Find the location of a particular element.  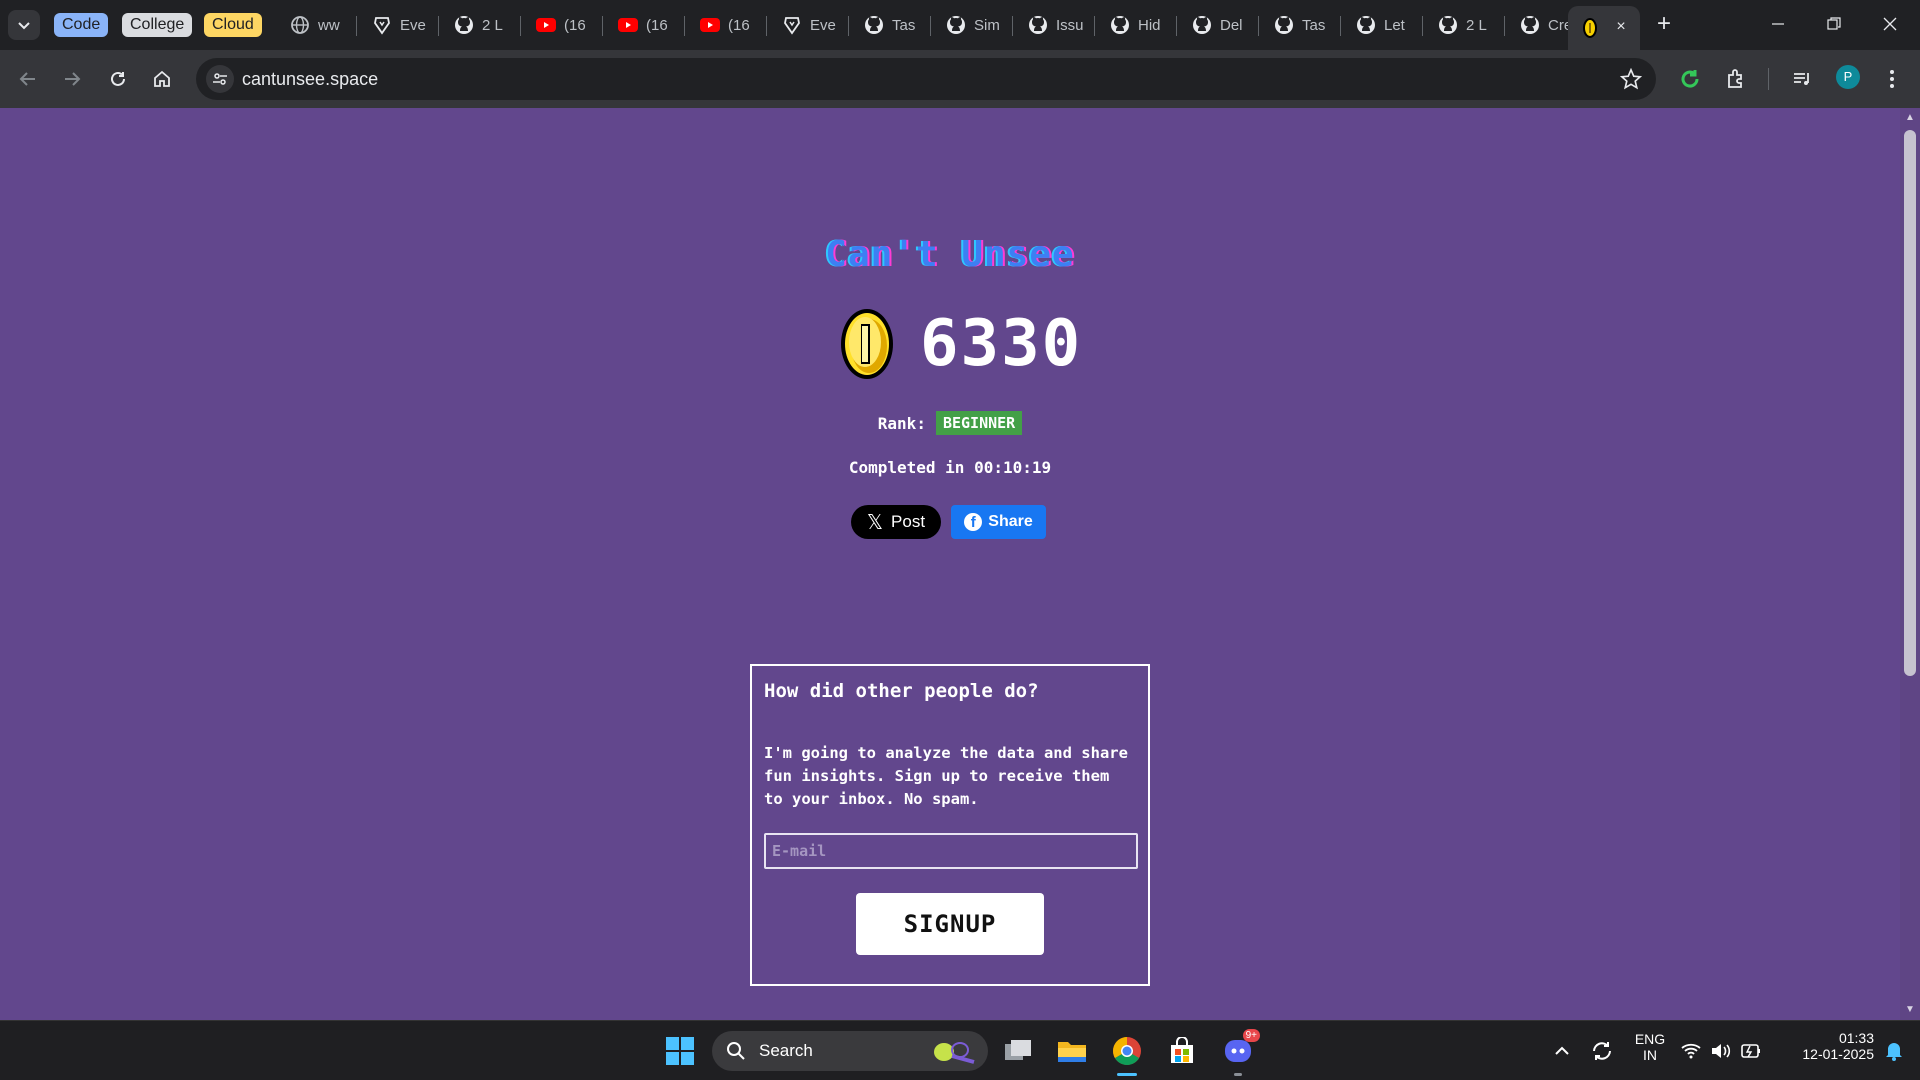

tab-search-button is located at coordinates (24, 25).